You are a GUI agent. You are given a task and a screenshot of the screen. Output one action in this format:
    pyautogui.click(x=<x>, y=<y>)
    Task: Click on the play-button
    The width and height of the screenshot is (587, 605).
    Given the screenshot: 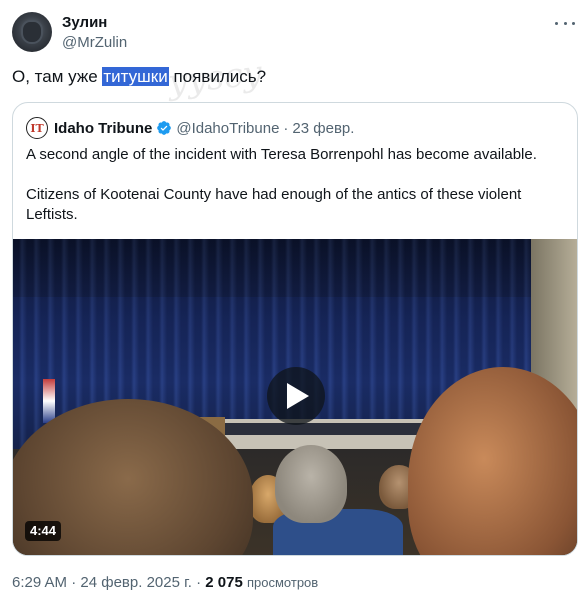 What is the action you would take?
    pyautogui.click(x=296, y=396)
    